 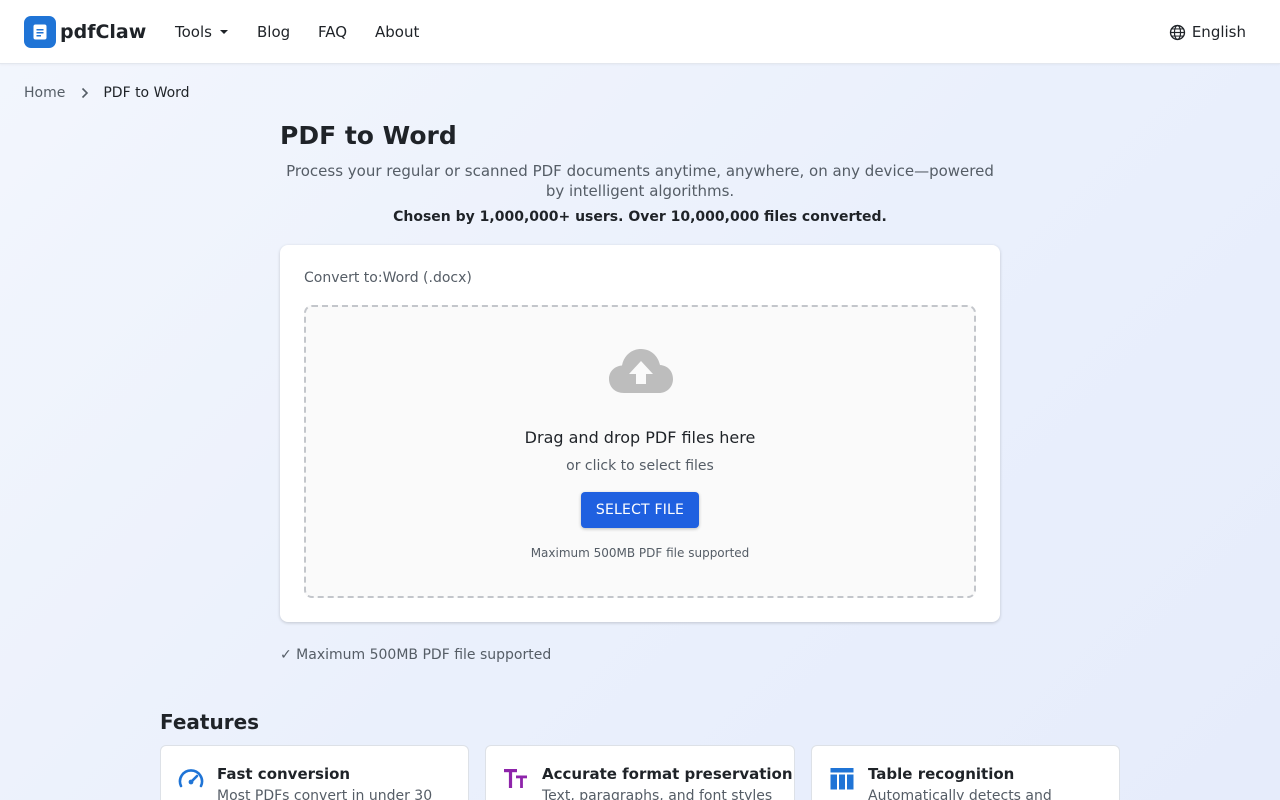 What do you see at coordinates (40, 32) in the screenshot?
I see `document-icon` at bounding box center [40, 32].